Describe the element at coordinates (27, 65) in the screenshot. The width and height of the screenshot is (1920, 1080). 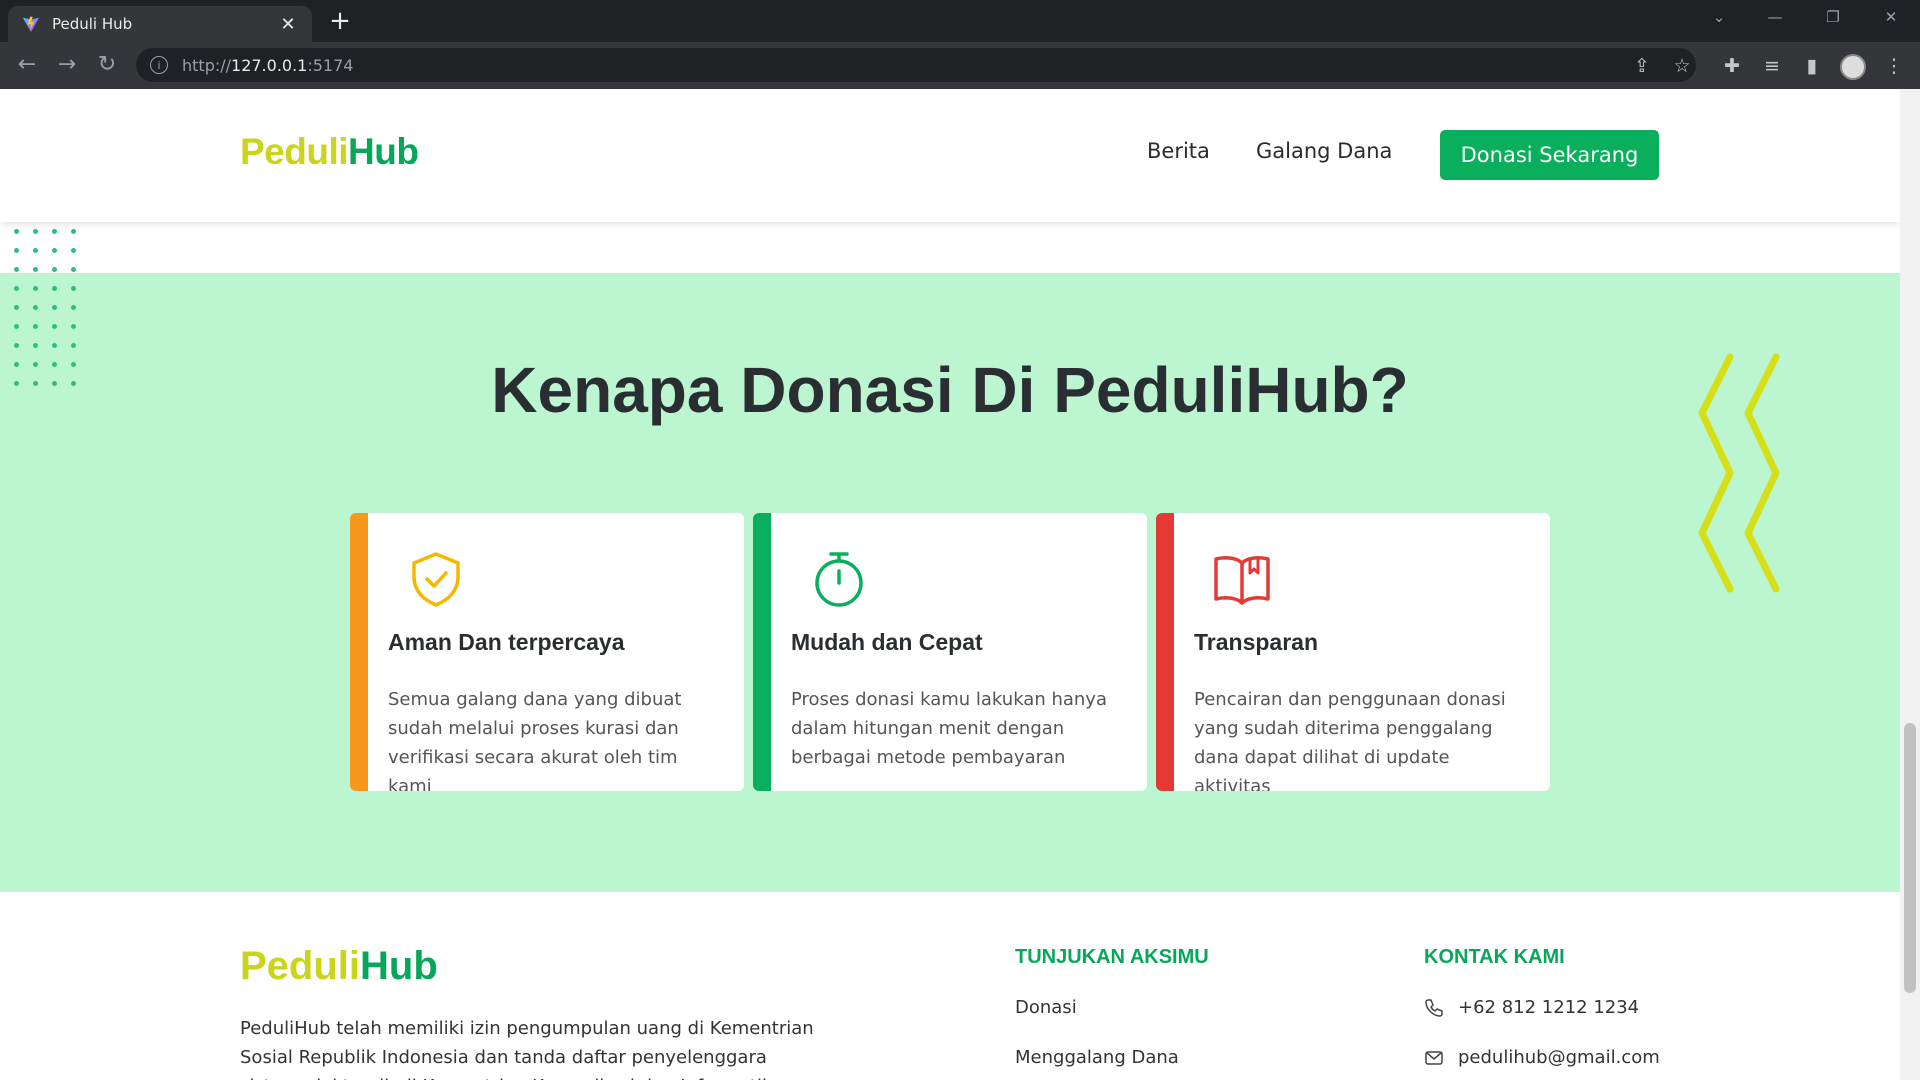
I see `back-icon: ←` at that location.